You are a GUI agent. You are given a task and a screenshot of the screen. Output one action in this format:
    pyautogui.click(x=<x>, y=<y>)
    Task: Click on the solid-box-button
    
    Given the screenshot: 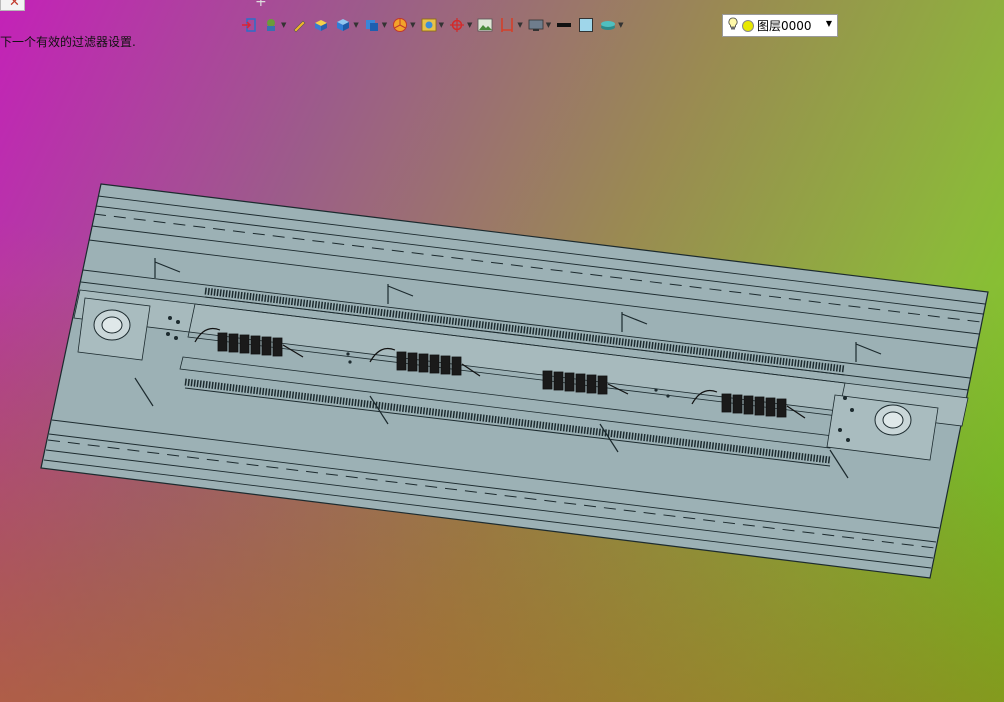 What is the action you would take?
    pyautogui.click(x=321, y=25)
    